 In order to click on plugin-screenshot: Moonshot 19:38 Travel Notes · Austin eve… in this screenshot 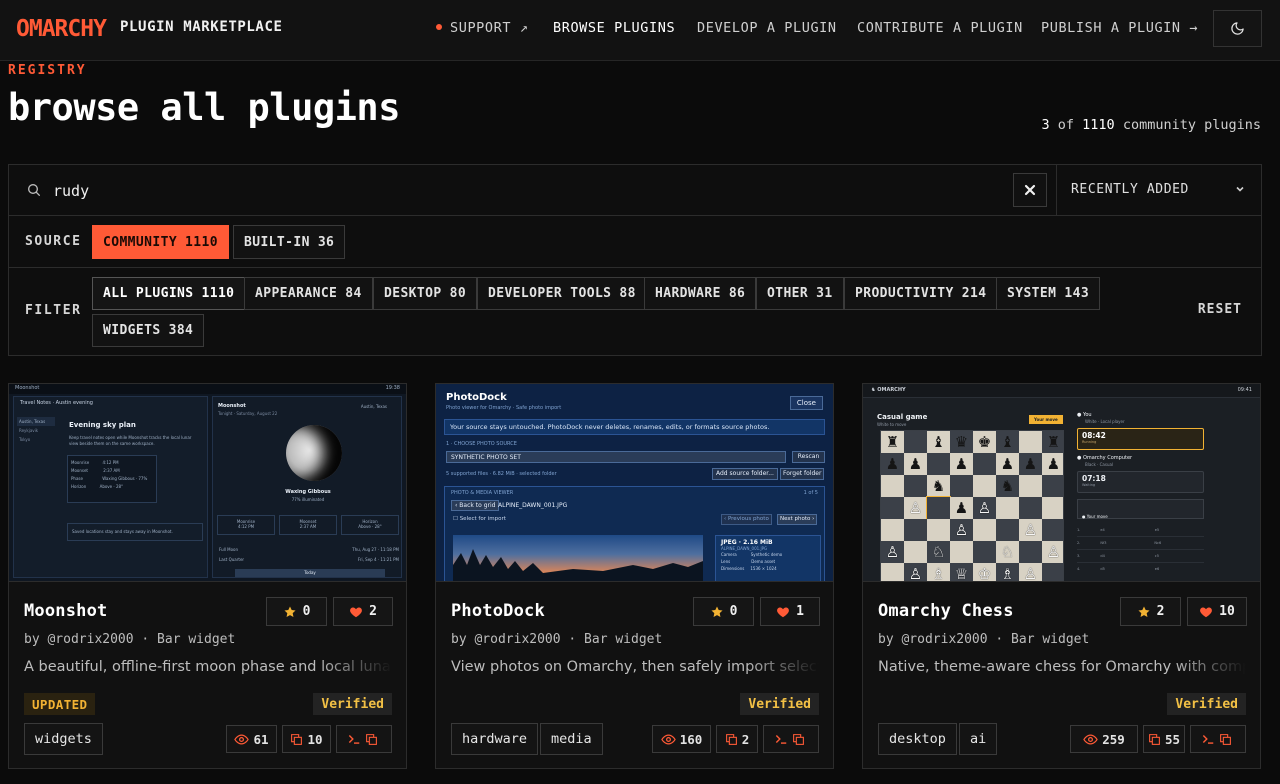, I will do `click(207, 483)`.